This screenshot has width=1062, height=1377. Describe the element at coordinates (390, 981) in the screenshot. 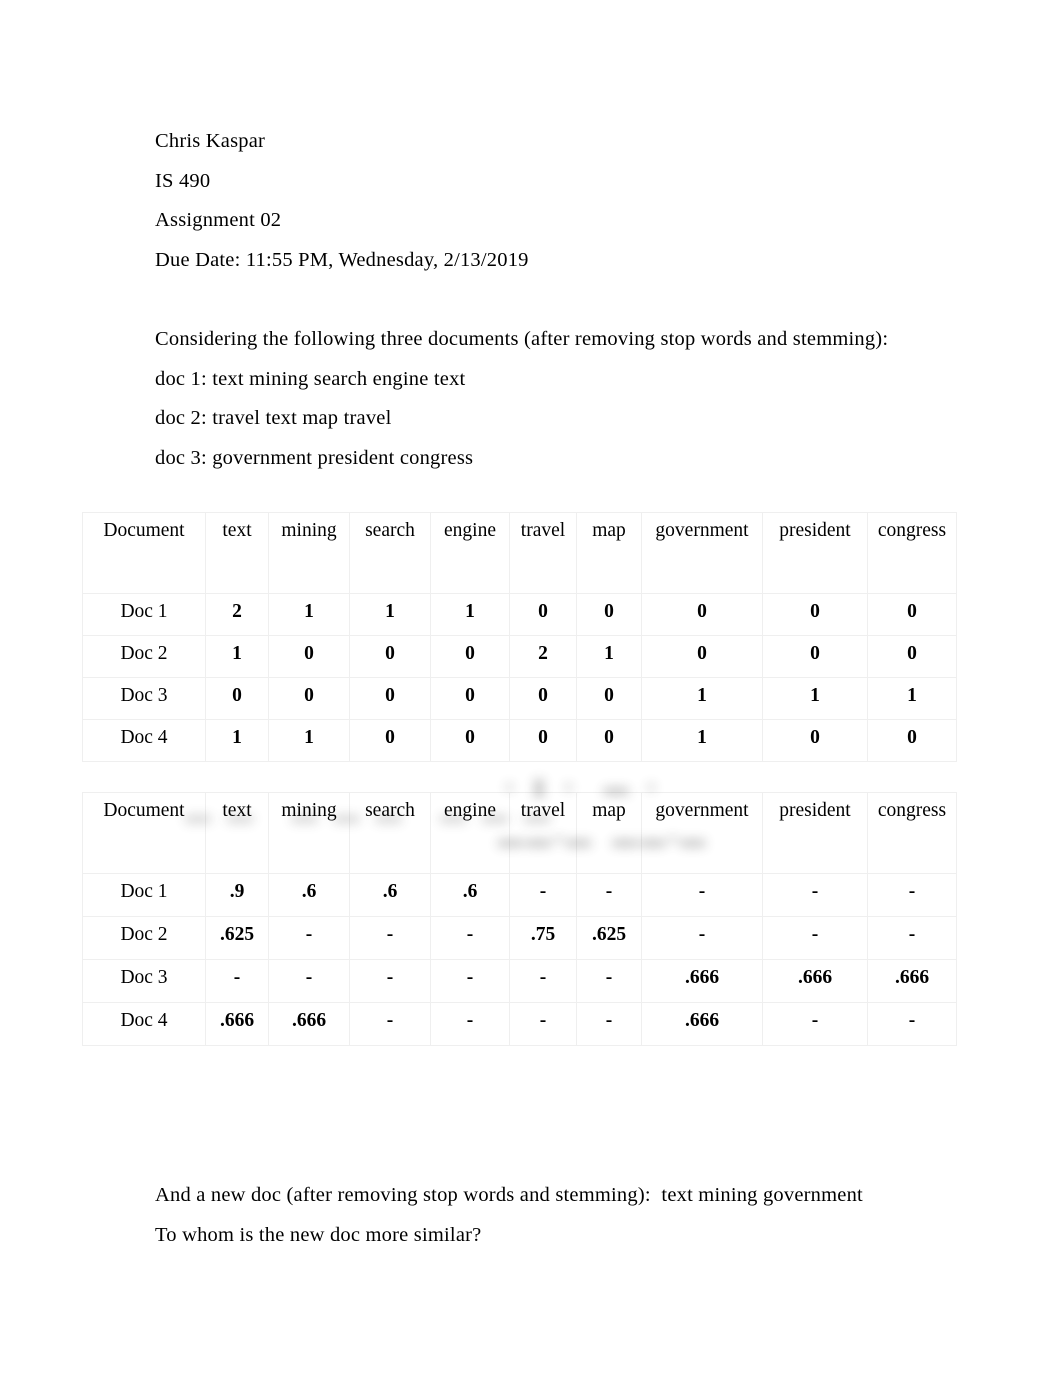

I see `cell-search: -` at that location.